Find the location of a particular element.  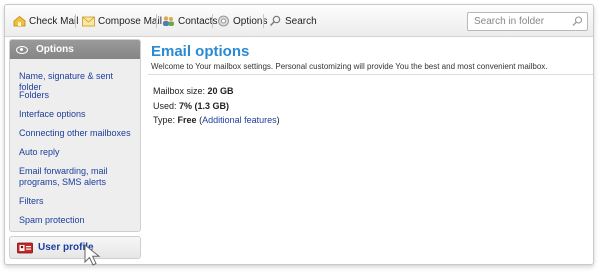

user-profile-icon is located at coordinates (25, 249).